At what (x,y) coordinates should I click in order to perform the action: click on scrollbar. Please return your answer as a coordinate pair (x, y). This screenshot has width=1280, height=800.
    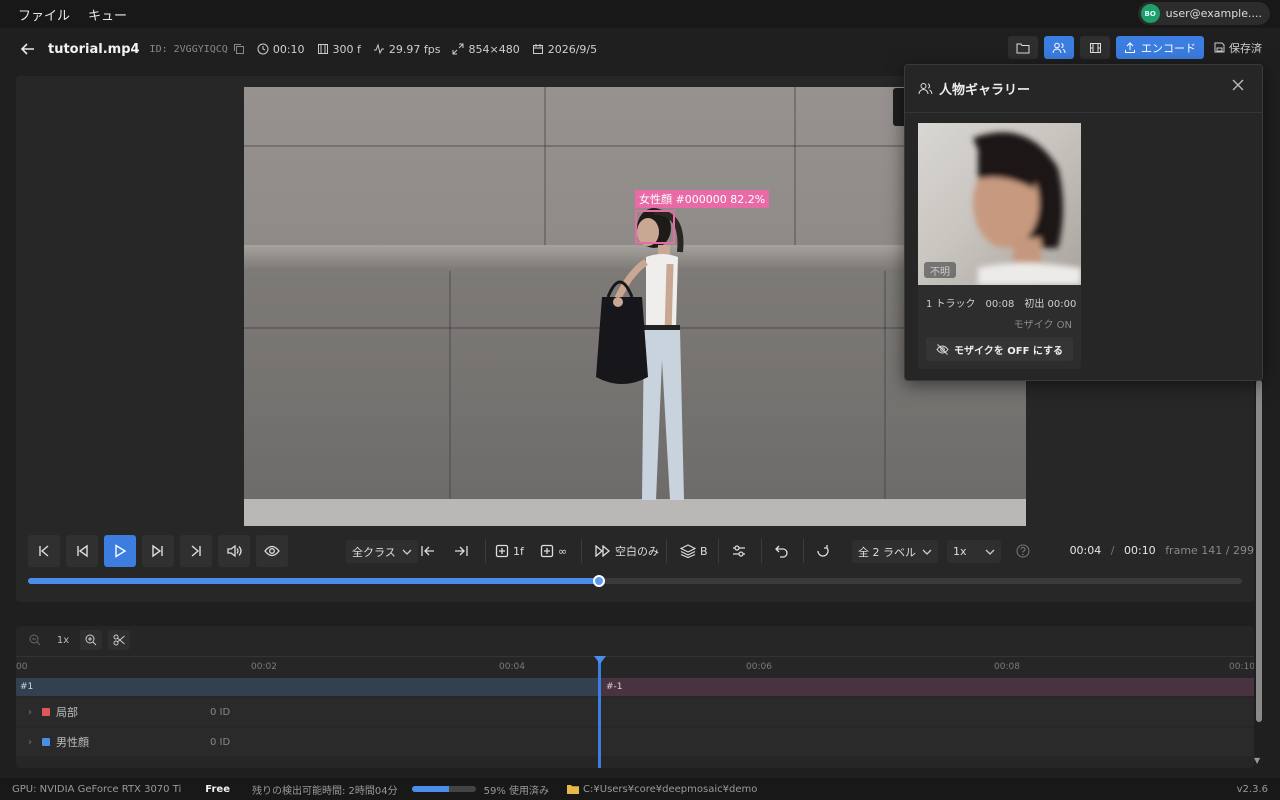
    Looking at the image, I should click on (1259, 551).